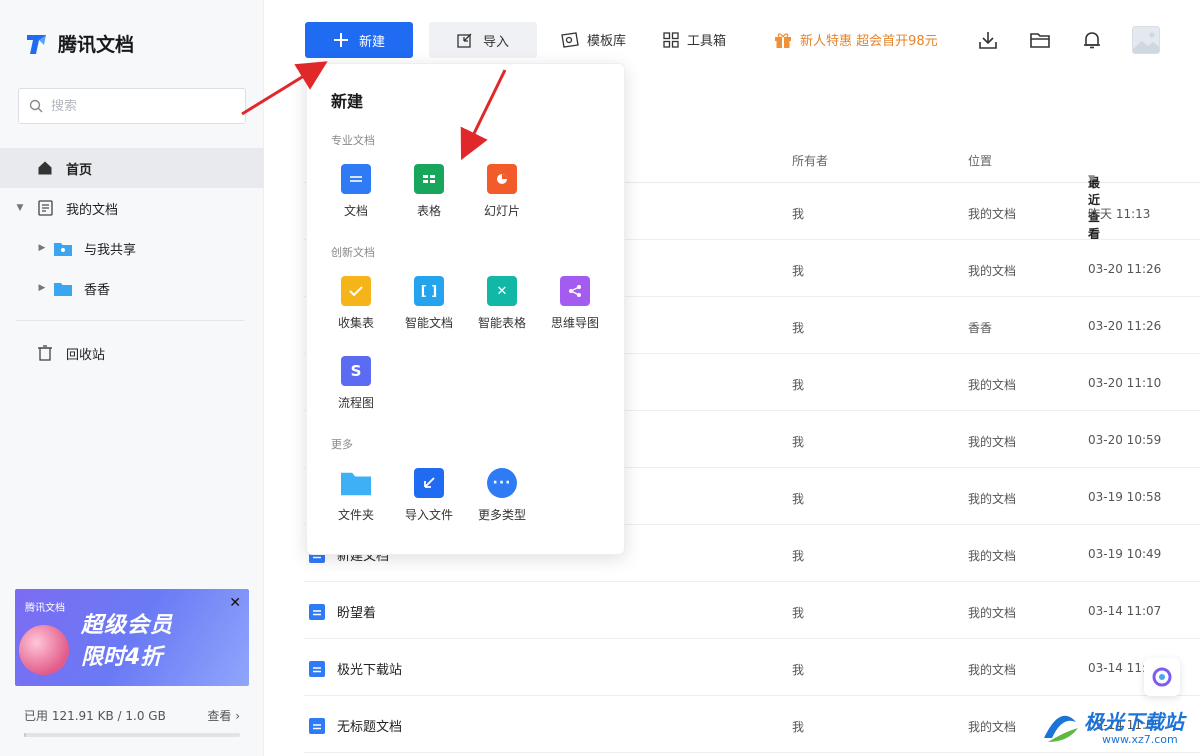  What do you see at coordinates (502, 483) in the screenshot?
I see `more-dots-icon: ···` at bounding box center [502, 483].